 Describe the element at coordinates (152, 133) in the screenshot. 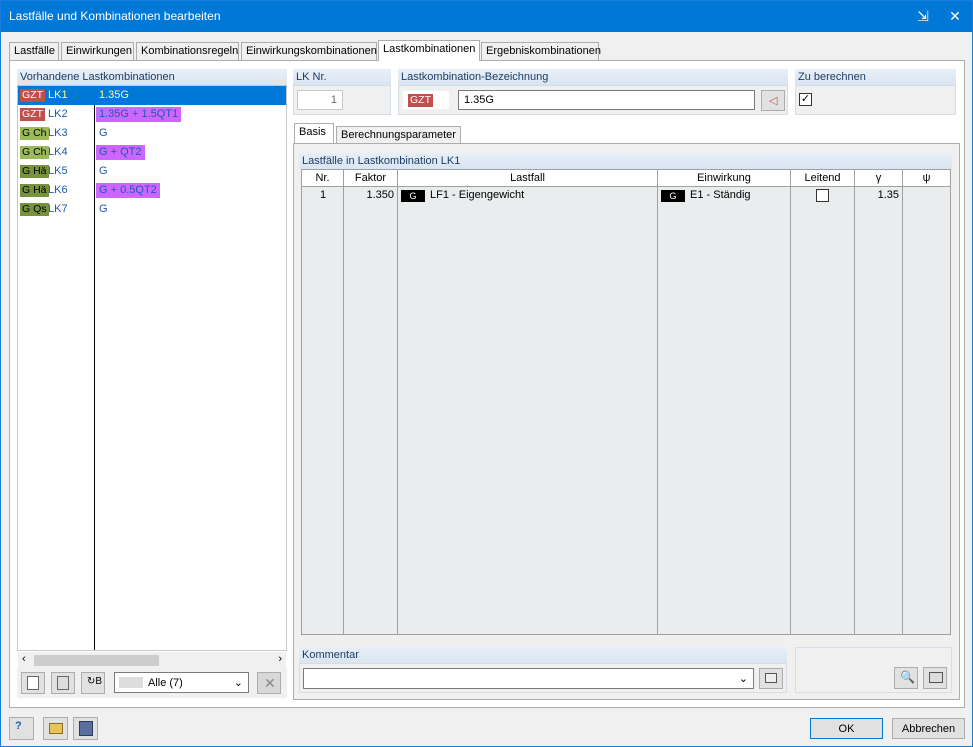

I see `lk-list-row: G Ch LK3 G` at that location.